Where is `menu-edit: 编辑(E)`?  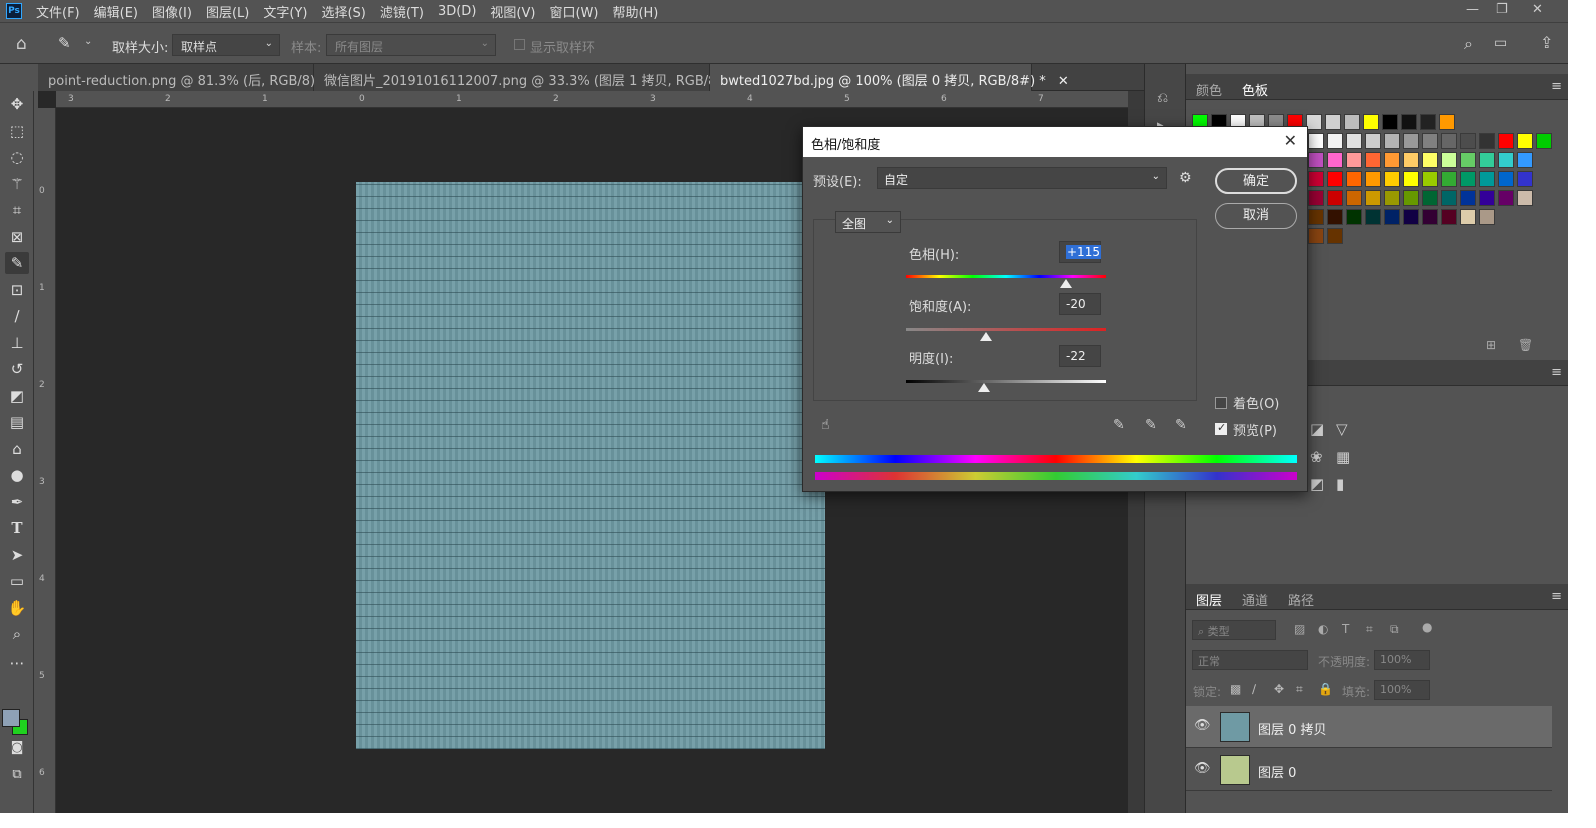
menu-edit: 编辑(E) is located at coordinates (116, 11).